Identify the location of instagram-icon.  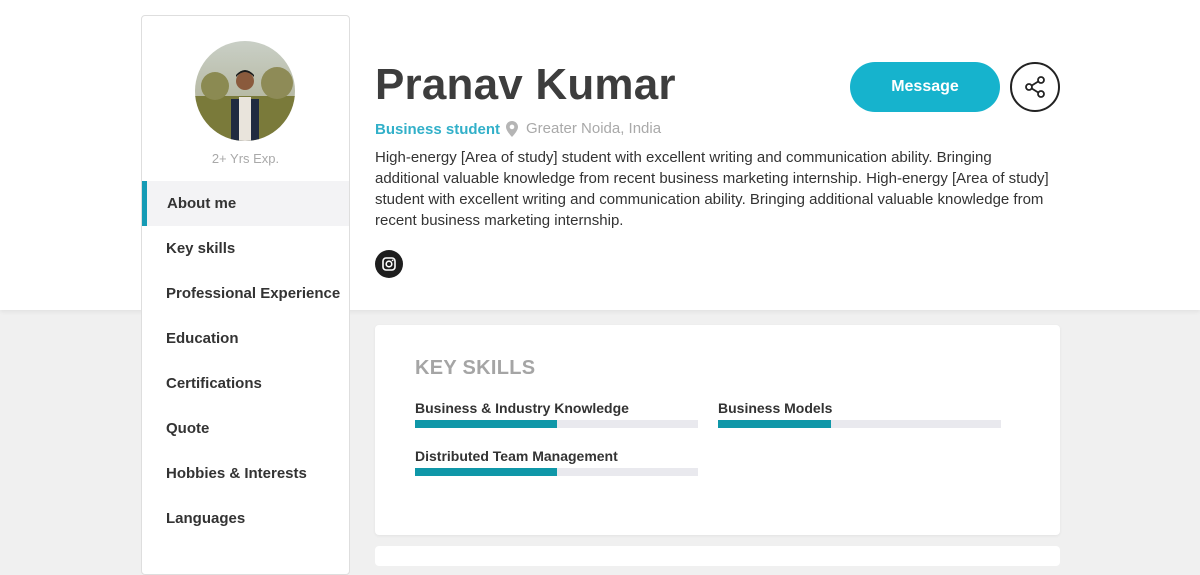
(389, 264).